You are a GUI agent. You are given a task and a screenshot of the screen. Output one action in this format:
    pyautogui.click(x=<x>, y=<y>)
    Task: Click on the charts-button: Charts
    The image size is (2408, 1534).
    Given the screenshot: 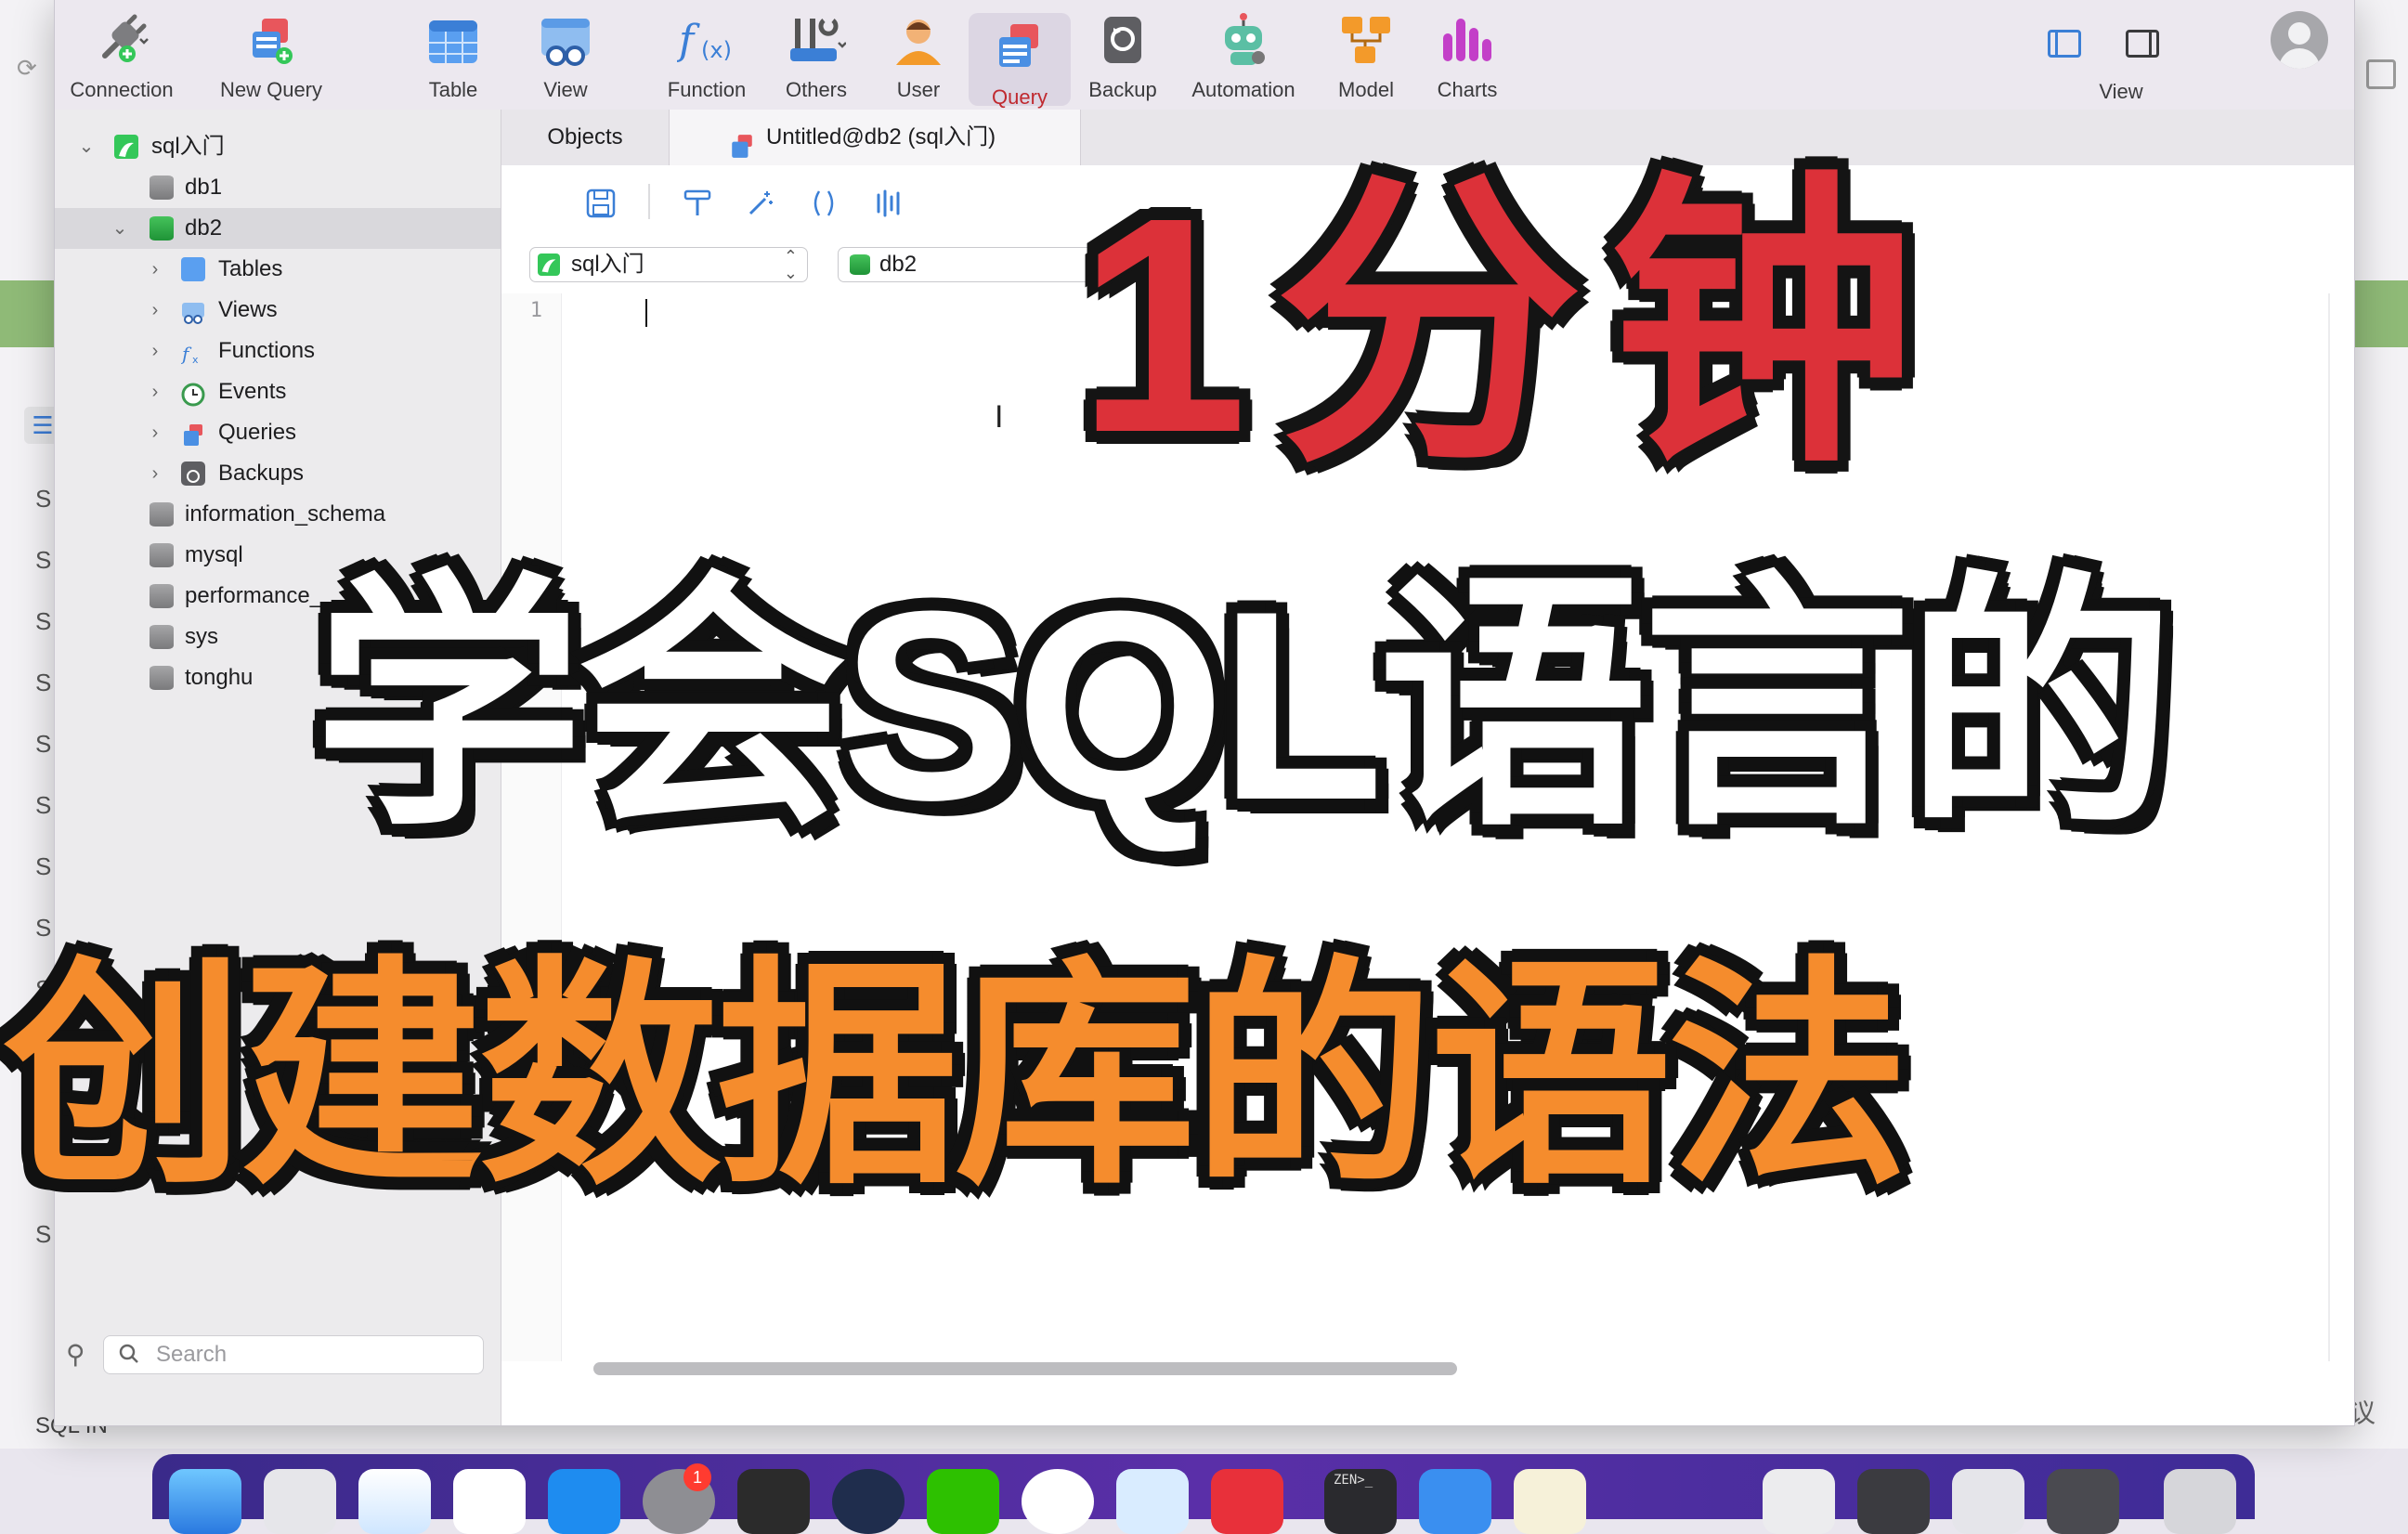 What is the action you would take?
    pyautogui.click(x=1467, y=56)
    